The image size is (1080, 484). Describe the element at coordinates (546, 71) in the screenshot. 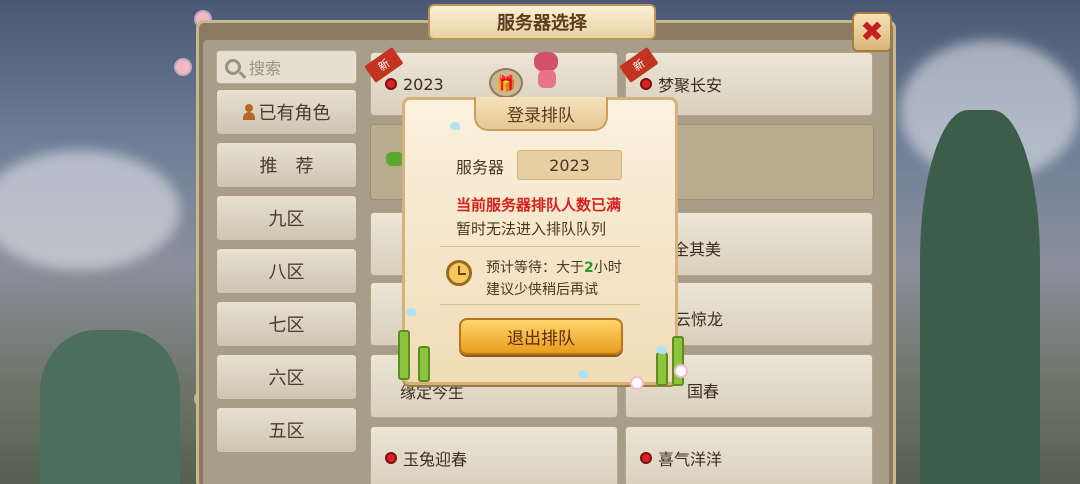

I see `cat-mascot-icon` at that location.